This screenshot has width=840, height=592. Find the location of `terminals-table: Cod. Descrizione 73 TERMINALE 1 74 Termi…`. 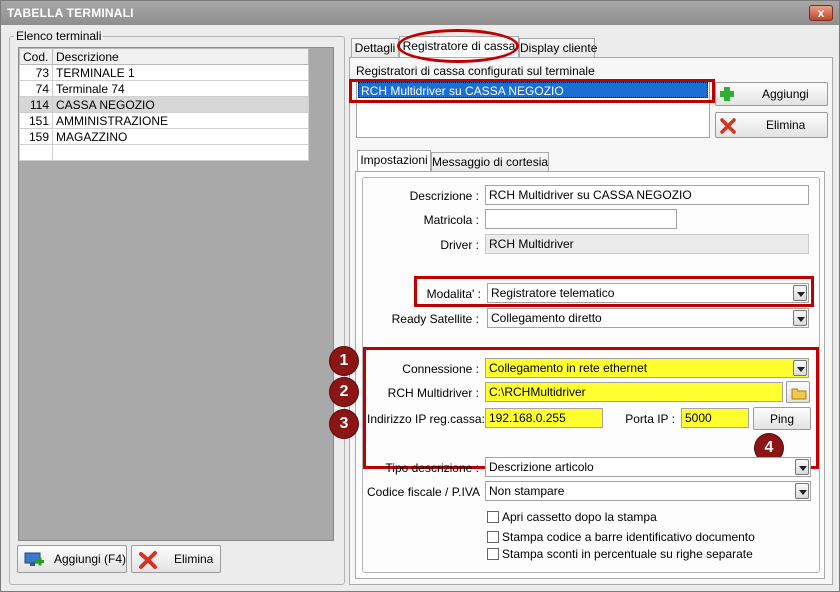

terminals-table: Cod. Descrizione 73 TERMINALE 1 74 Termi… is located at coordinates (164, 104).